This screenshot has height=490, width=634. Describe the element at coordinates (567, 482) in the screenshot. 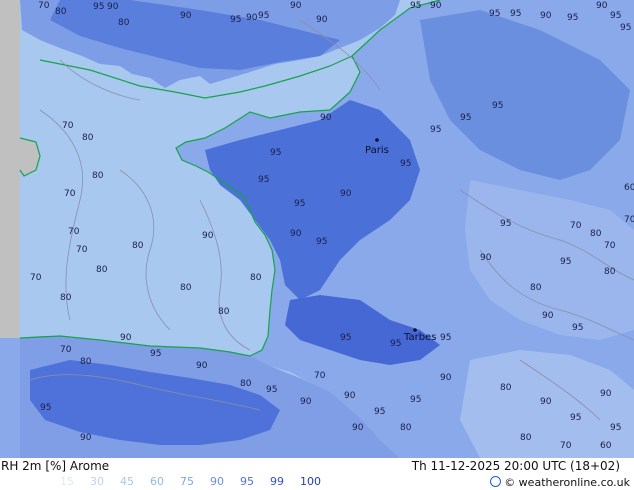

I see `site-credit-text: © weatheronline.co.uk` at that location.